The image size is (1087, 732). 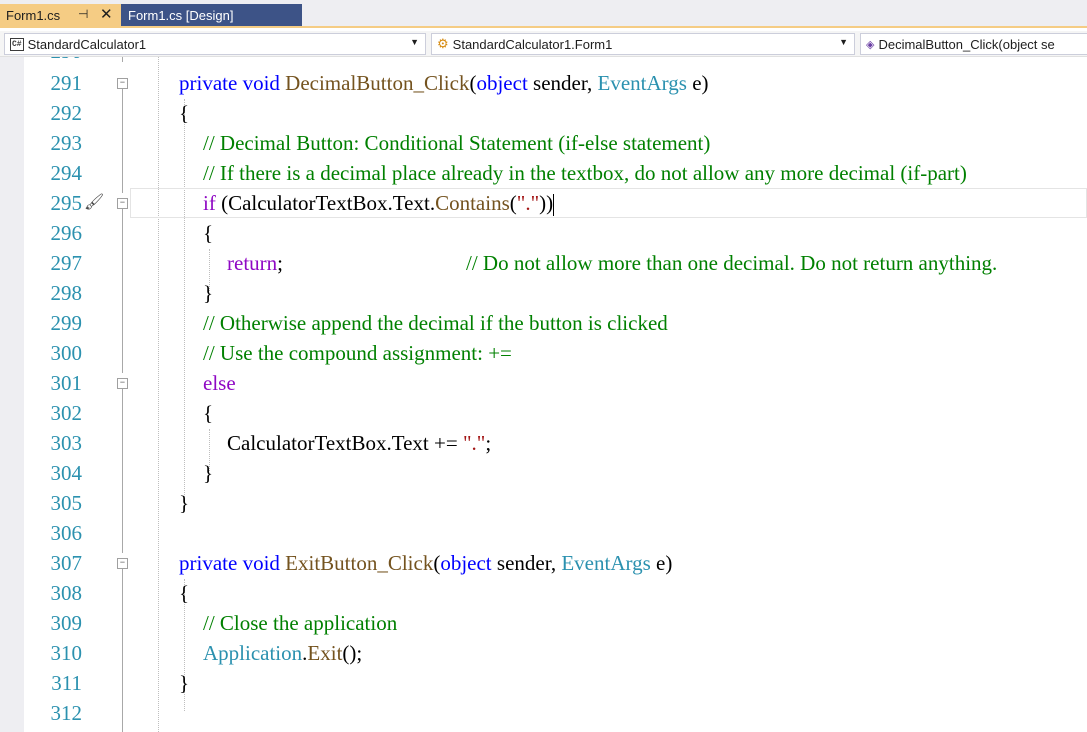 I want to click on code-token: ExitButton_Click, so click(x=359, y=563).